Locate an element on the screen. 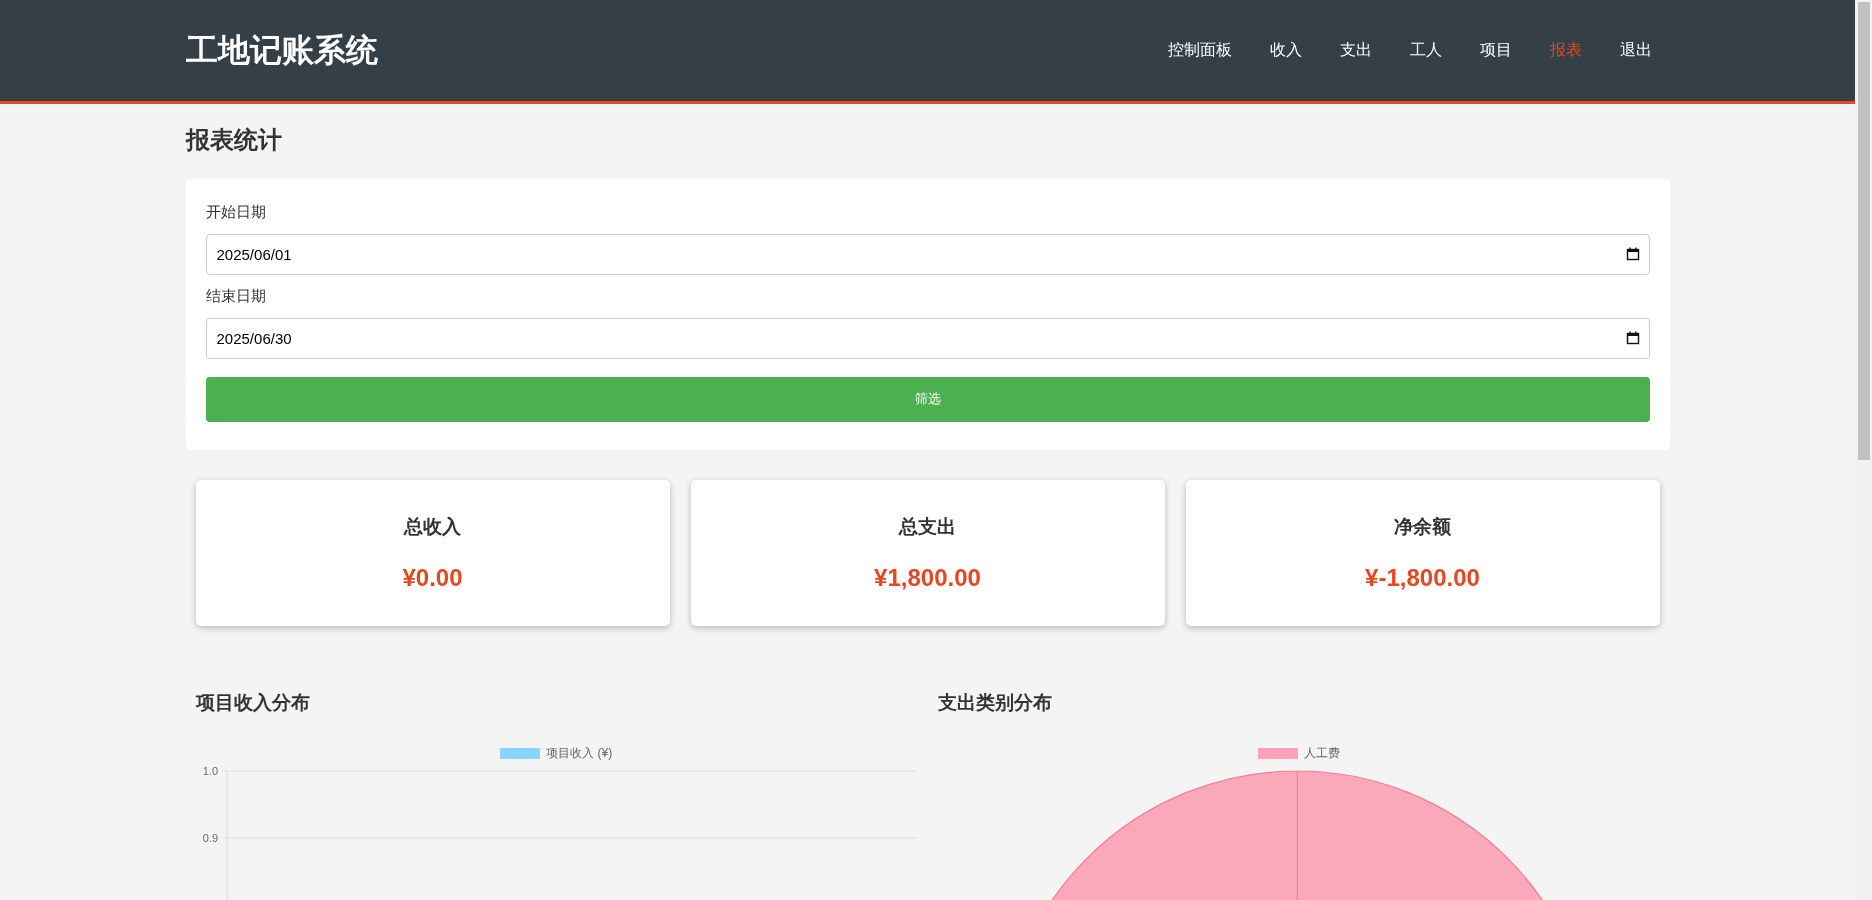  field-label: 开始日期 is located at coordinates (236, 212).